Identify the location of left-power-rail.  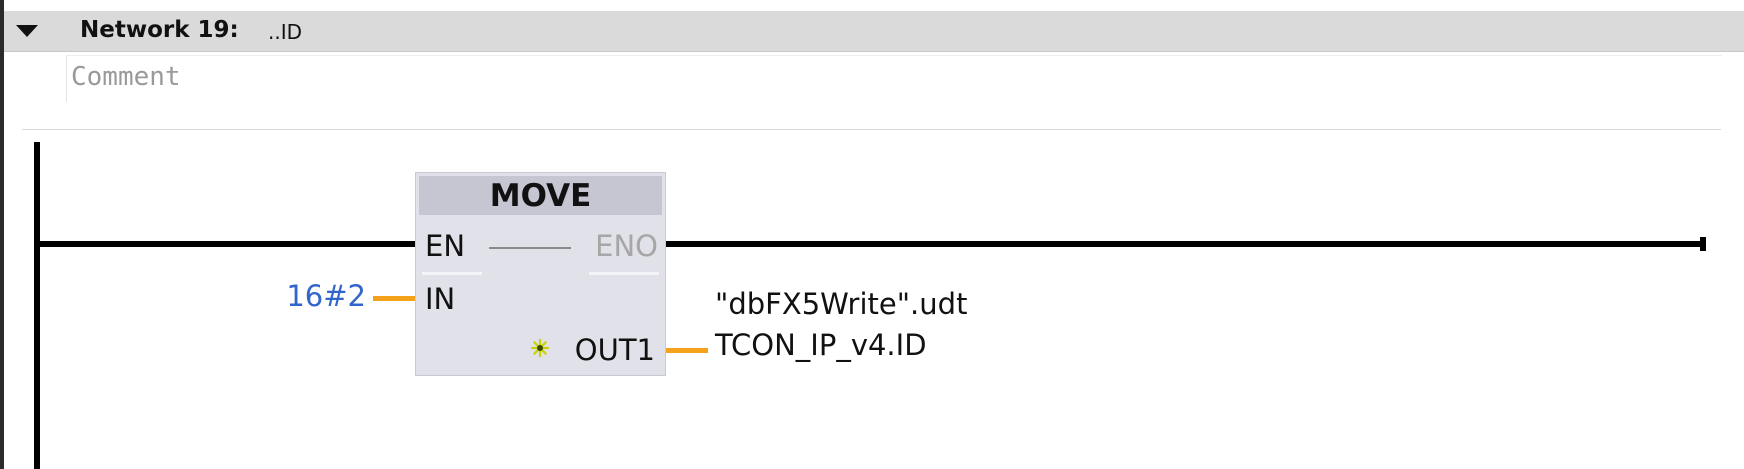
(37, 305).